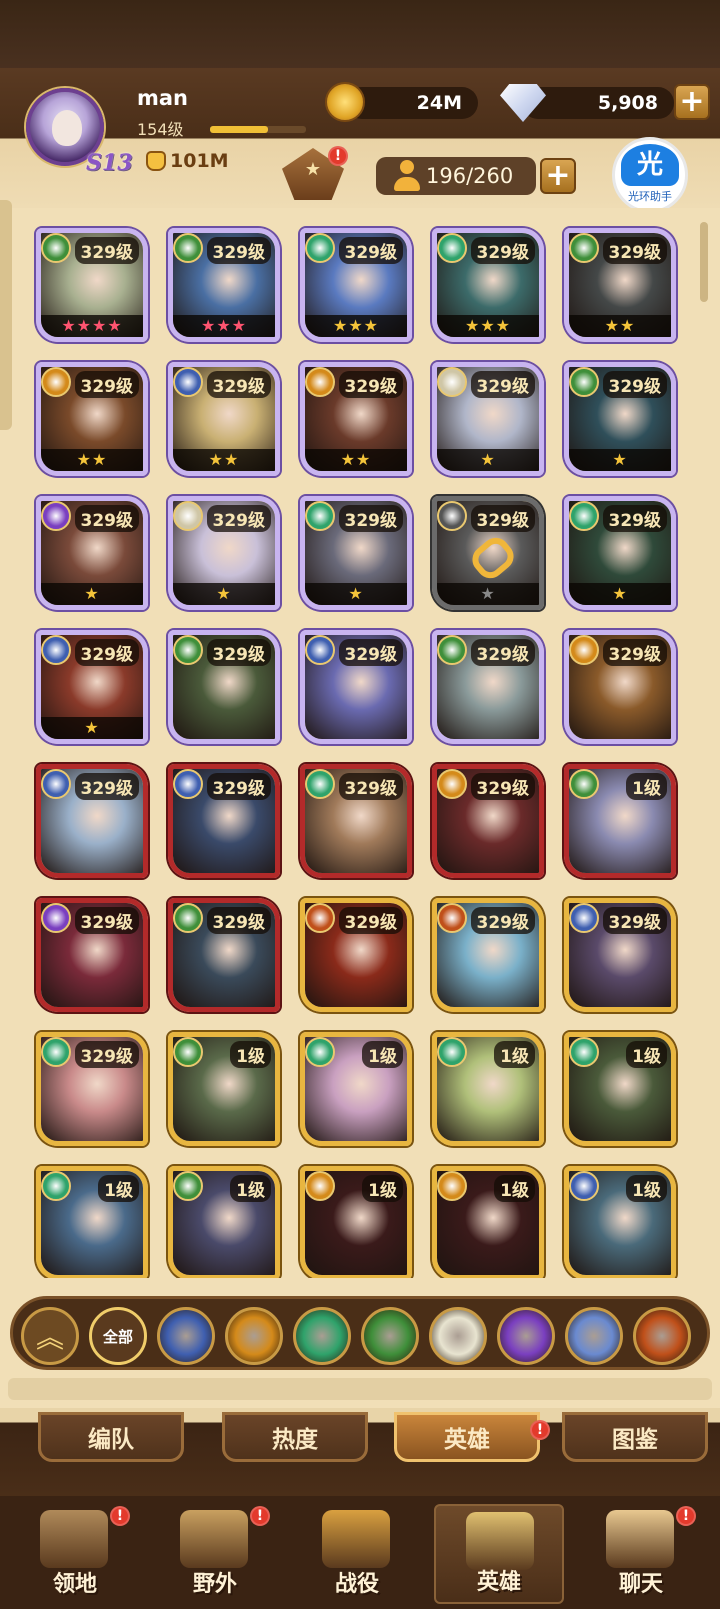  Describe the element at coordinates (640, 1539) in the screenshot. I see `chat-bubble-icon` at that location.